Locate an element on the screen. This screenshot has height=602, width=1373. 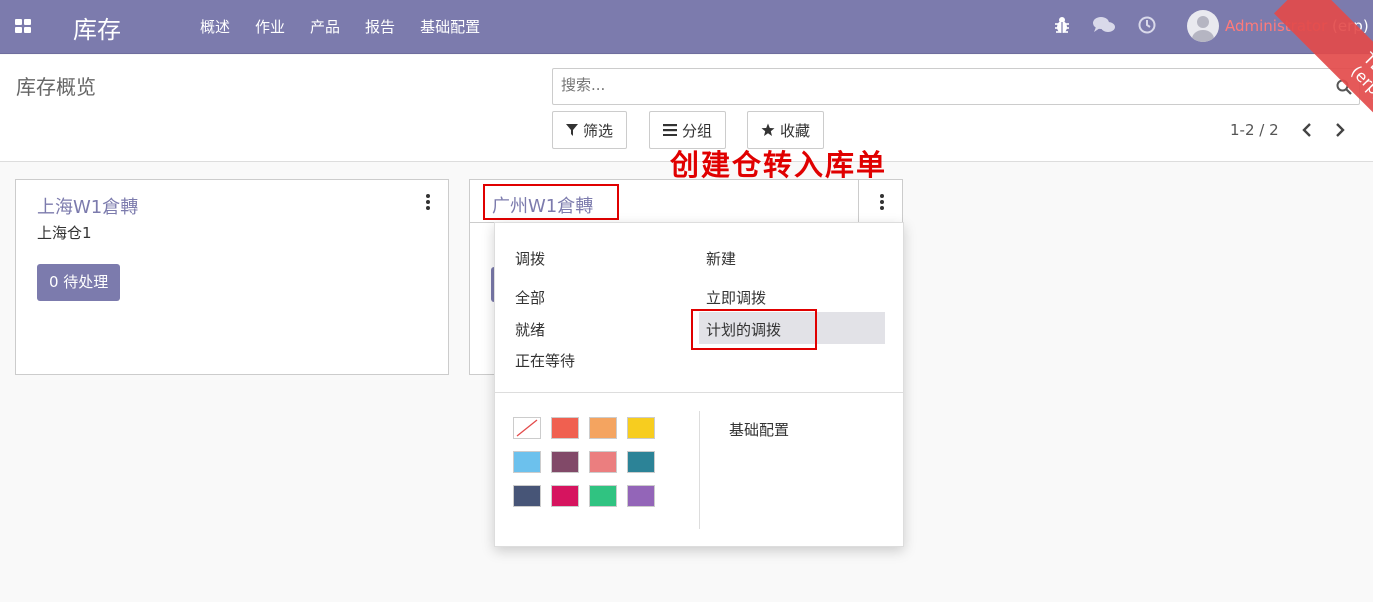
search-box is located at coordinates (956, 86).